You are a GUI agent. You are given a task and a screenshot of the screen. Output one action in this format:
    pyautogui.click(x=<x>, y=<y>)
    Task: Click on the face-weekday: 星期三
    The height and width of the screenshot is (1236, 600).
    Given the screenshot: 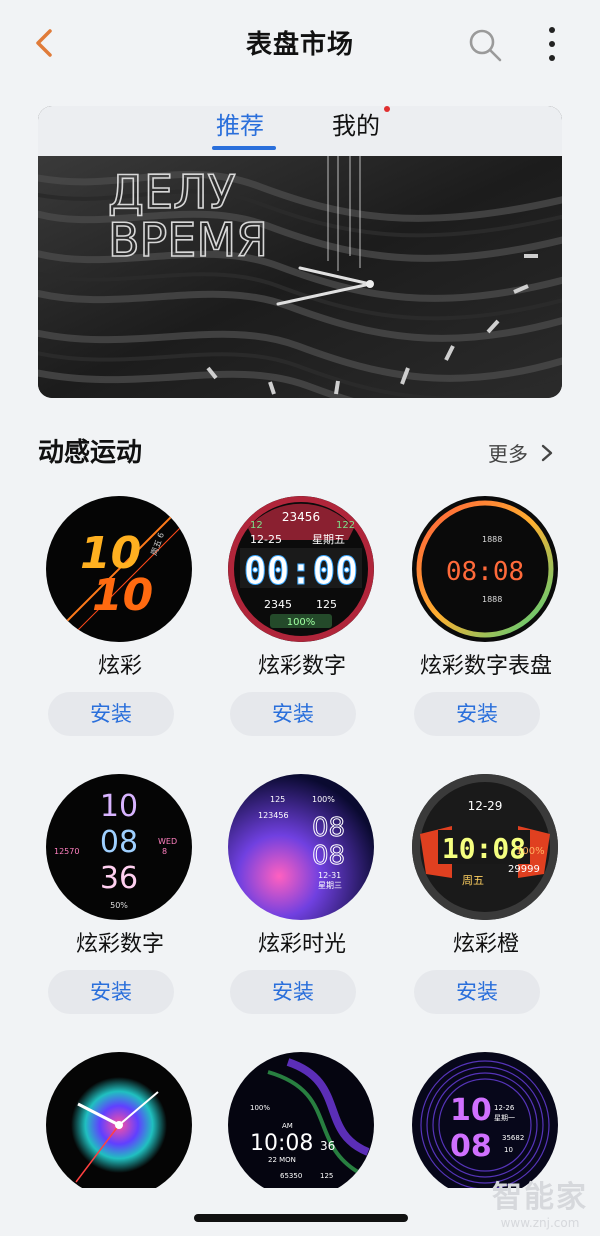 What is the action you would take?
    pyautogui.click(x=330, y=885)
    